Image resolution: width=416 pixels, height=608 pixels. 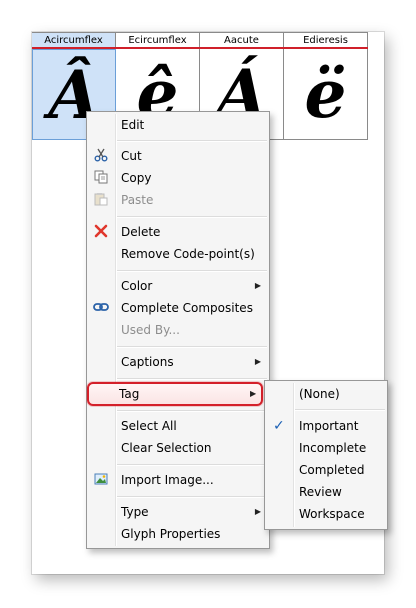 What do you see at coordinates (319, 394) in the screenshot?
I see `menu-item-label: (None)` at bounding box center [319, 394].